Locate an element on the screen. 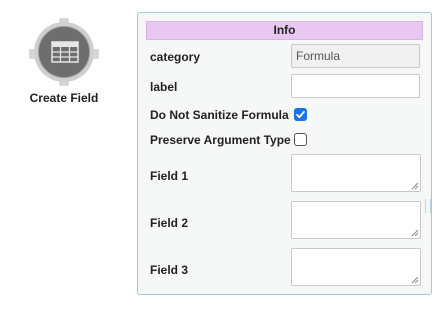 This screenshot has height=309, width=447. field1-label: Field 1 is located at coordinates (169, 176).